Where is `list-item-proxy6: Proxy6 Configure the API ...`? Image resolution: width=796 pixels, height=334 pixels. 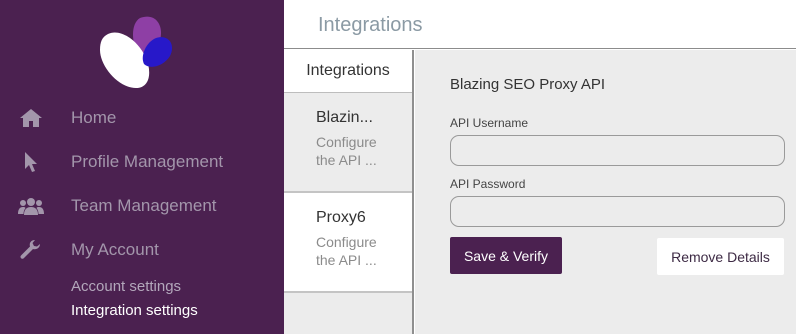
list-item-proxy6: Proxy6 Configure the API ... is located at coordinates (348, 243).